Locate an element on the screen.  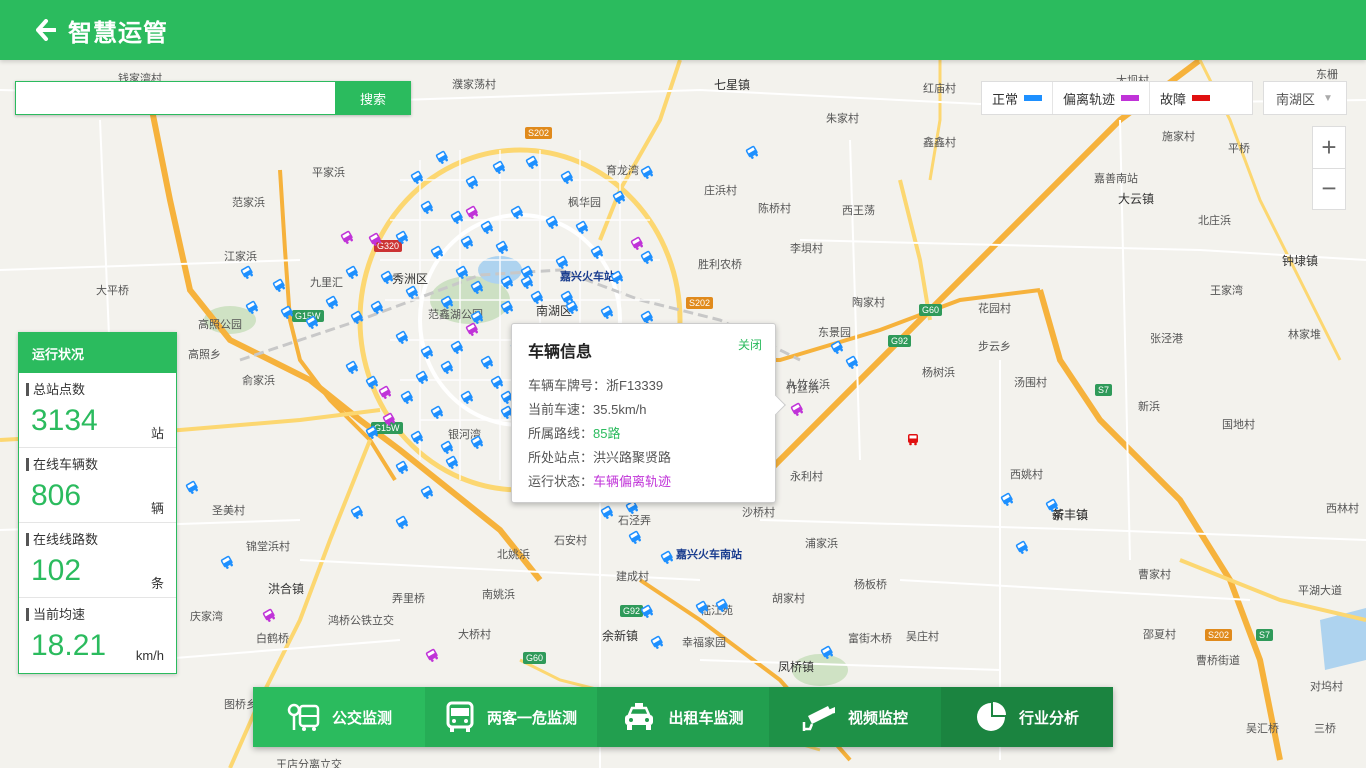
district-select: 南湖区 ▼ is located at coordinates (1305, 98).